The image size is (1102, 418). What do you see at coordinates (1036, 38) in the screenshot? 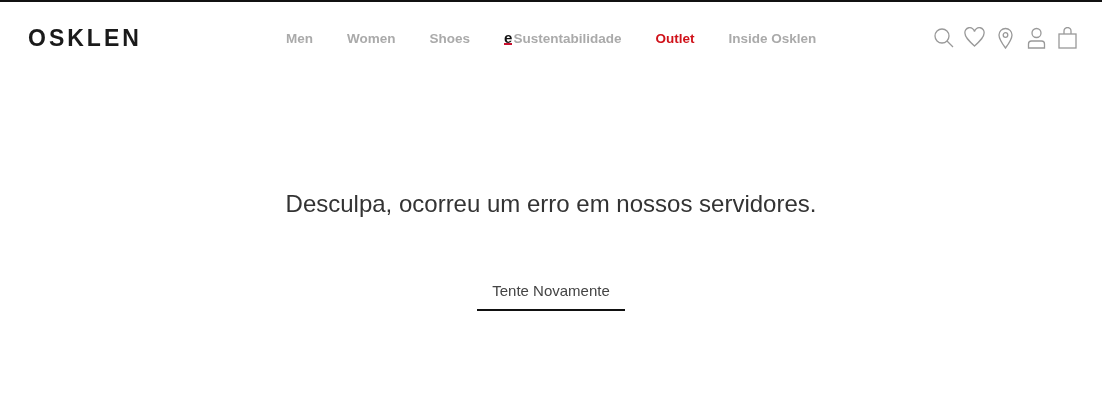
I see `user-icon` at bounding box center [1036, 38].